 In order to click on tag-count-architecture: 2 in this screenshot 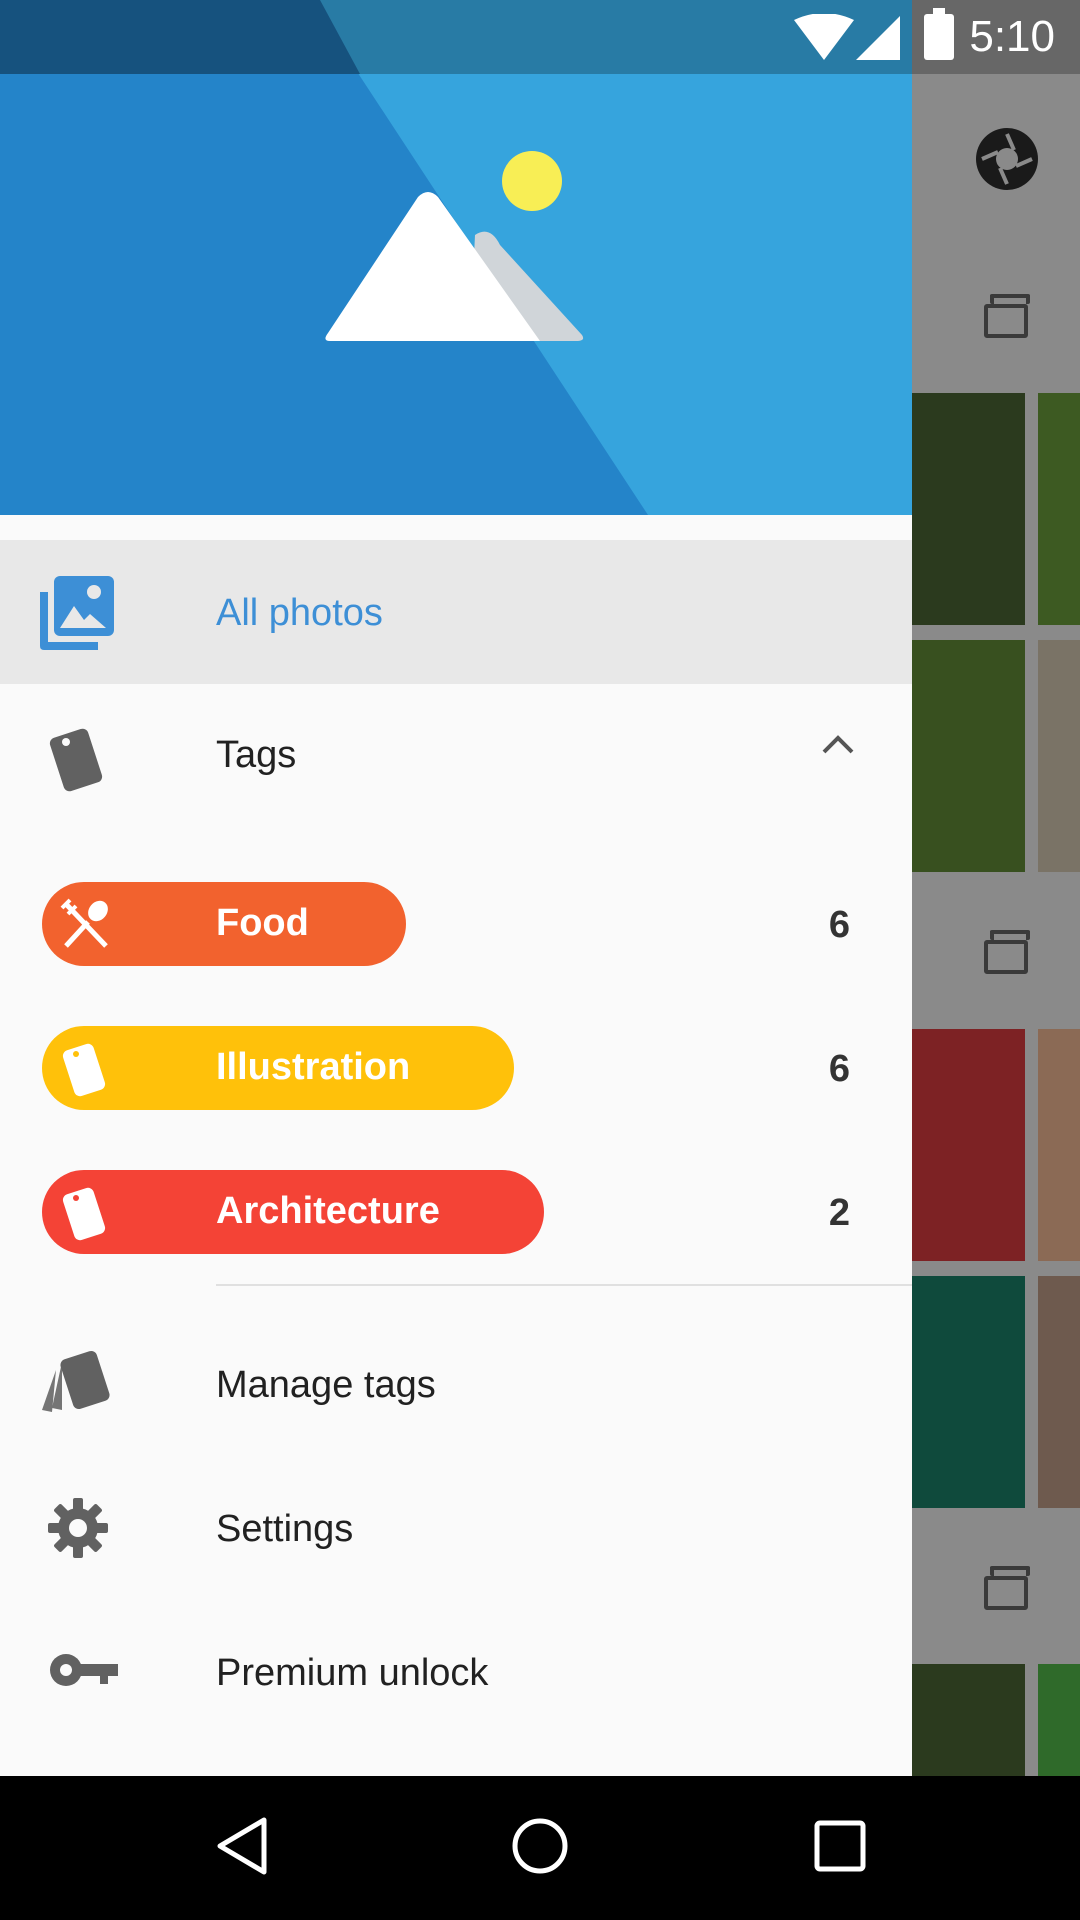, I will do `click(839, 1213)`.